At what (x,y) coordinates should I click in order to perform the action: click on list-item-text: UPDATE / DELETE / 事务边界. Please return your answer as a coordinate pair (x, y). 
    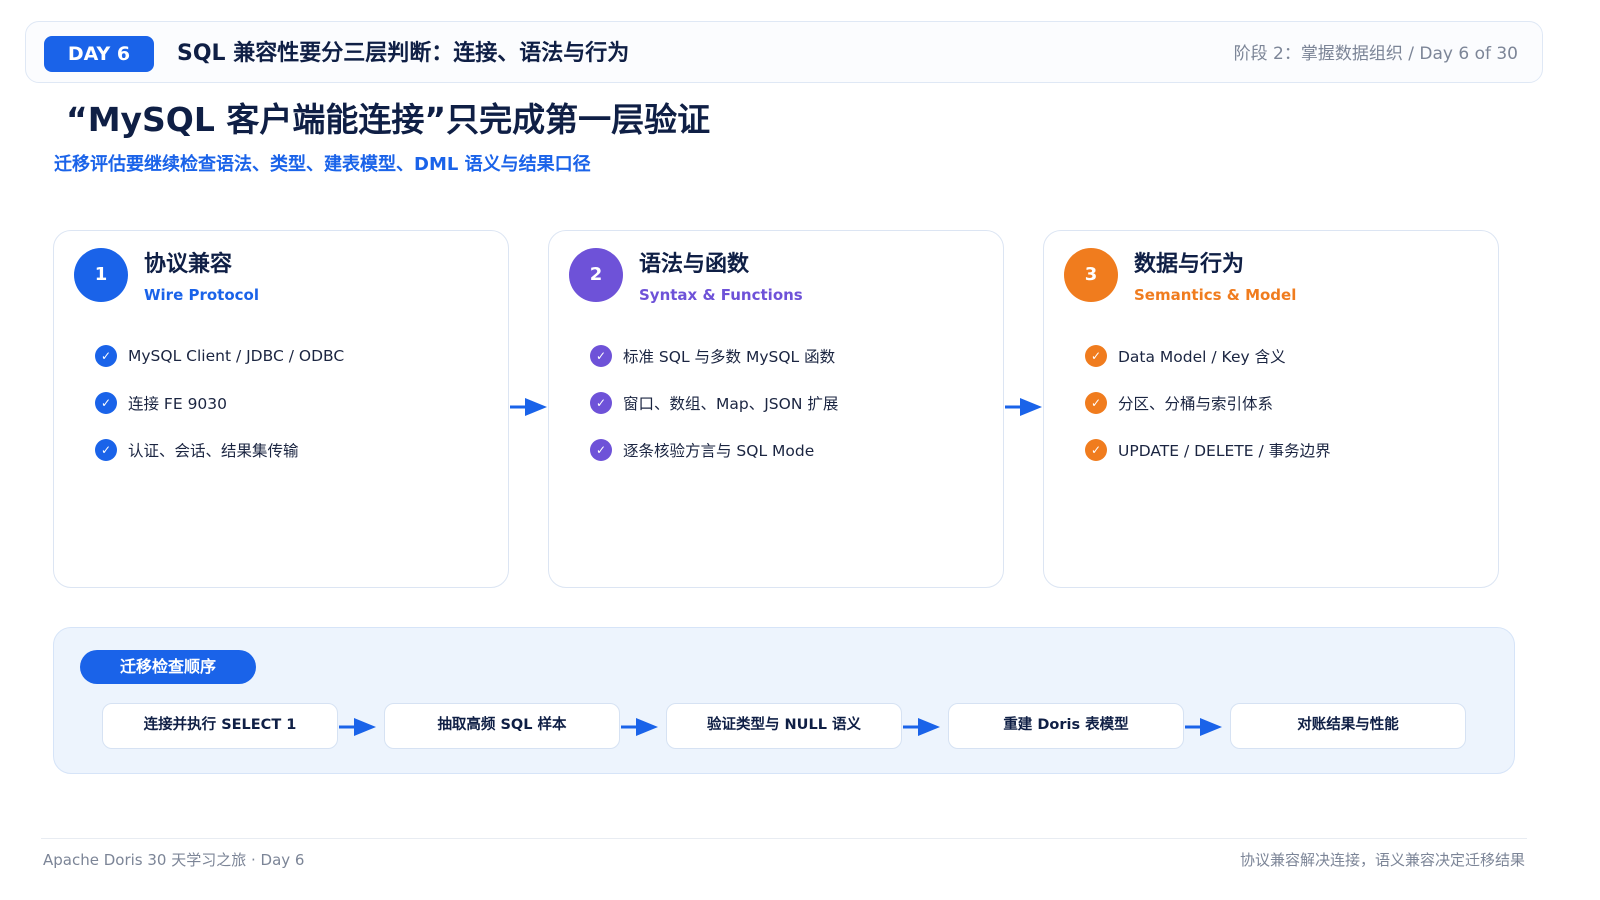
    Looking at the image, I should click on (1224, 451).